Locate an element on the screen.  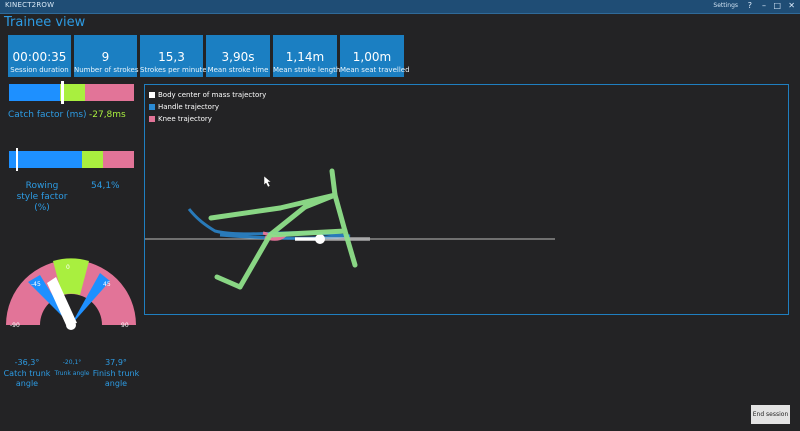
rowing-style-bar is located at coordinates (71, 159).